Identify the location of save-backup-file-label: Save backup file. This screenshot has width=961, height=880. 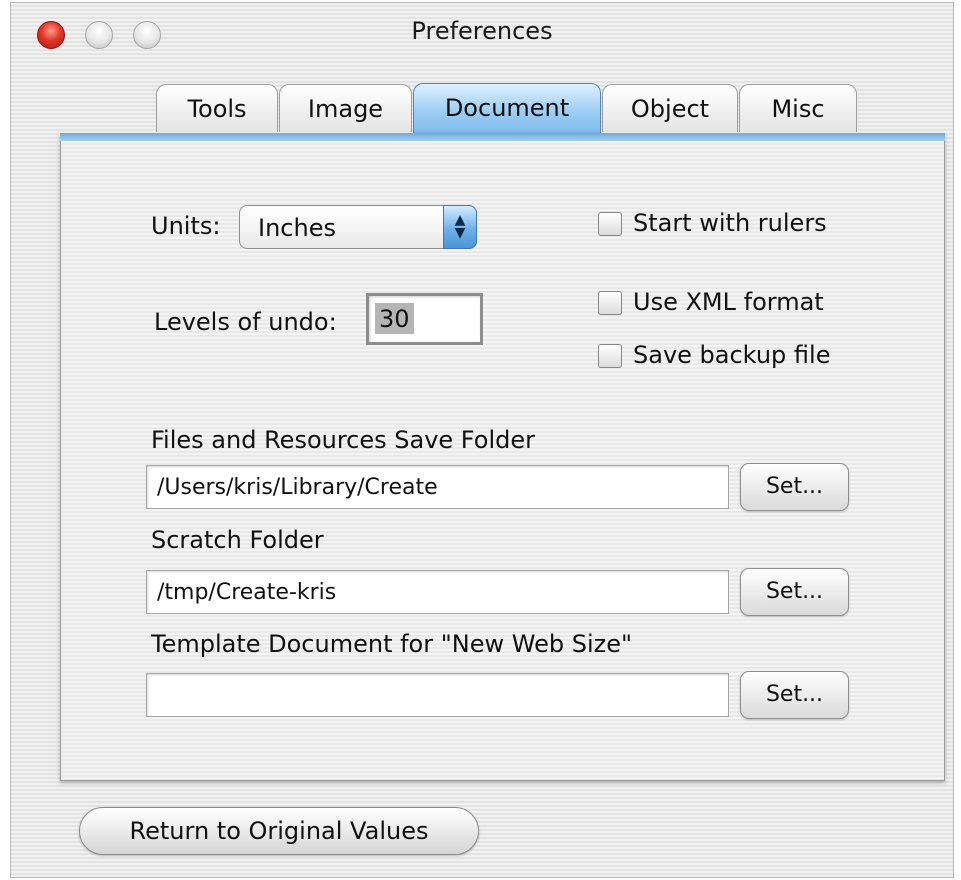
(731, 355).